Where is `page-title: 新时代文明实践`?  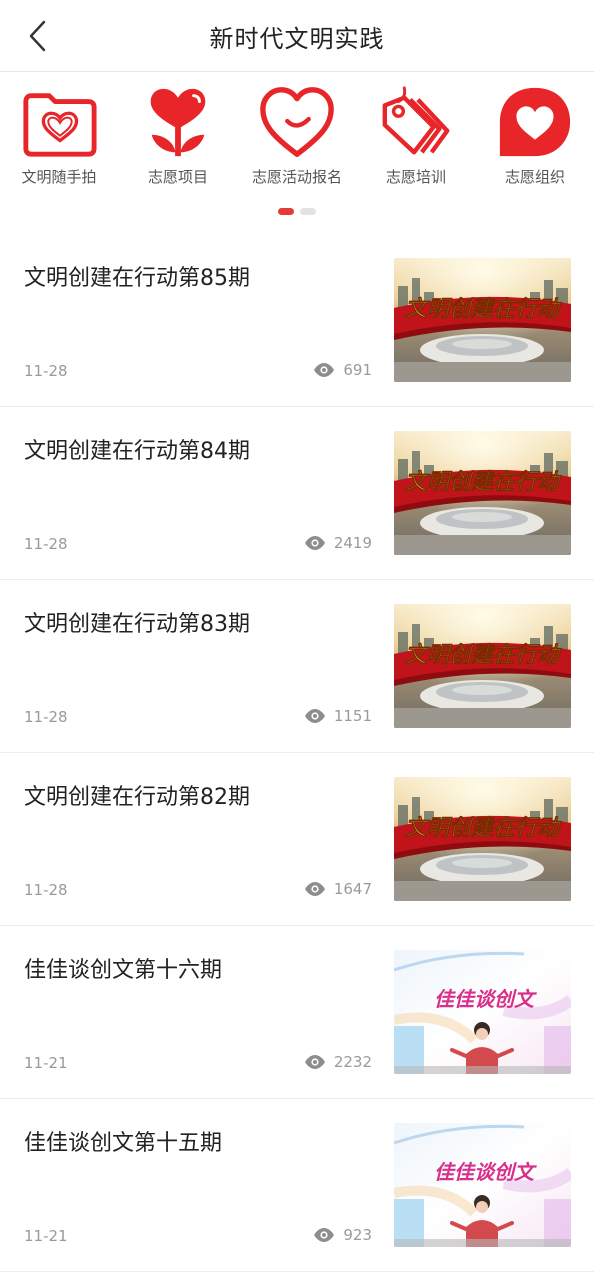 page-title: 新时代文明实践 is located at coordinates (297, 39).